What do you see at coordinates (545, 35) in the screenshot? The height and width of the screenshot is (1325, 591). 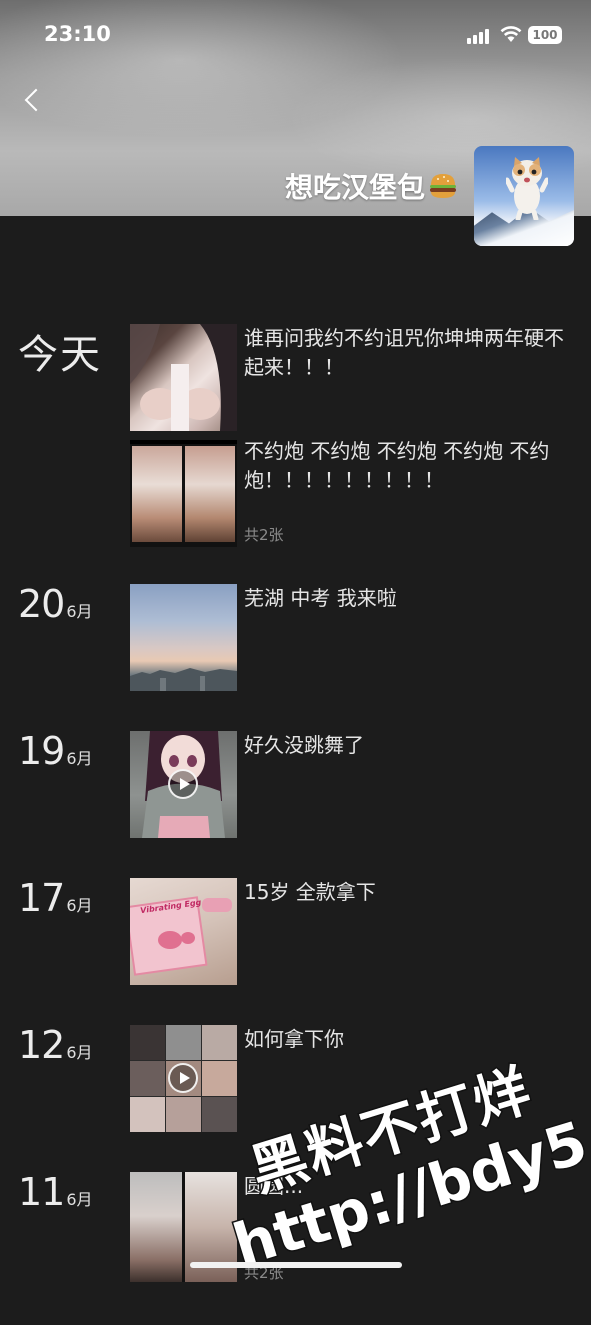 I see `battery-icon: 100` at bounding box center [545, 35].